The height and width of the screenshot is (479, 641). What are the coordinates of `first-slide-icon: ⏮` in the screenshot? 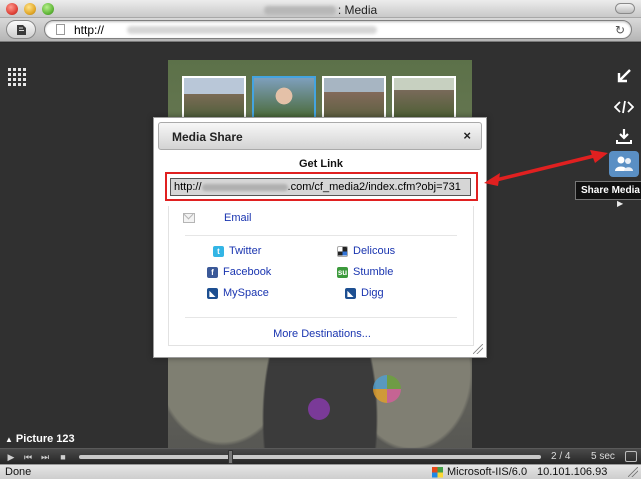 It's located at (28, 457).